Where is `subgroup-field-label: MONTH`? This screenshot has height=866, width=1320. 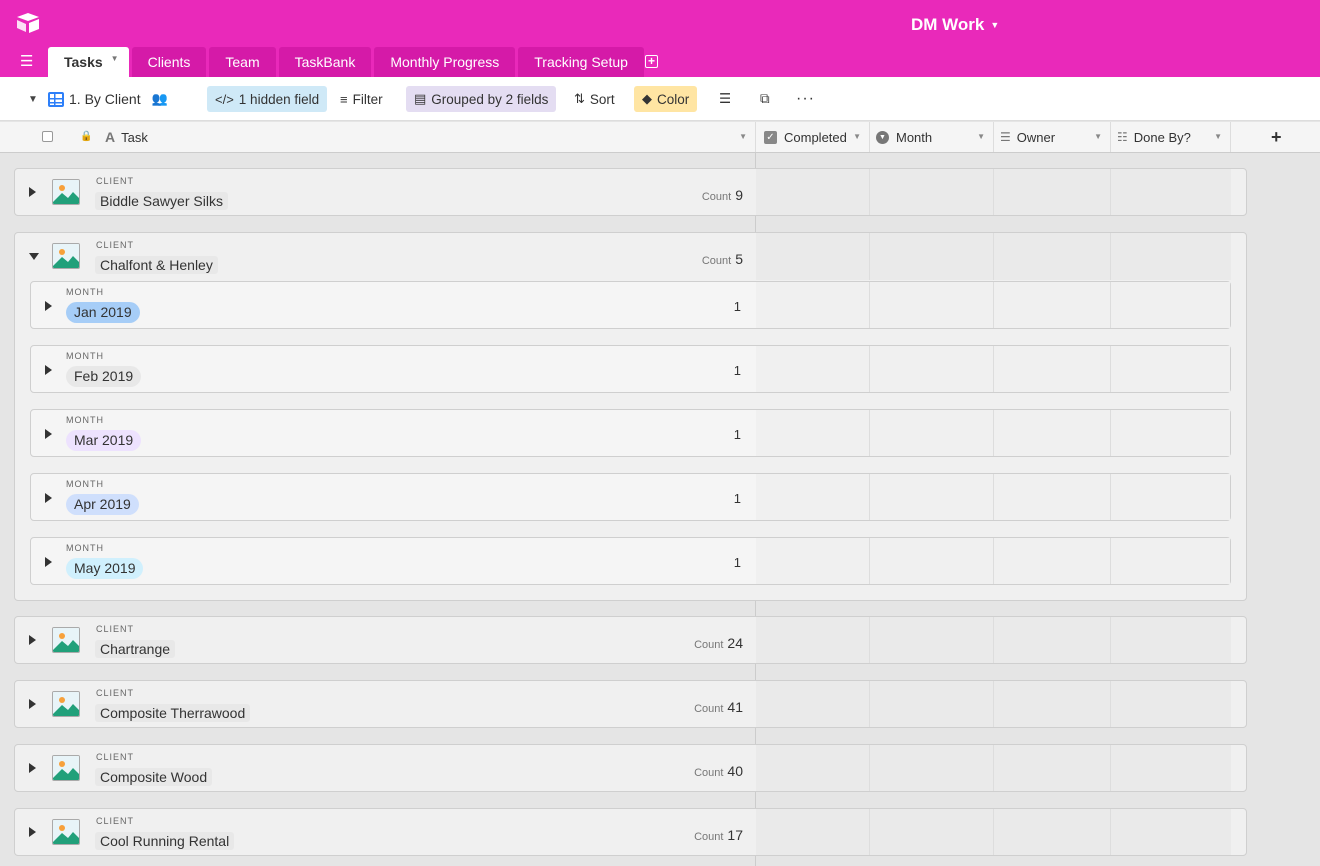
subgroup-field-label: MONTH is located at coordinates (85, 484).